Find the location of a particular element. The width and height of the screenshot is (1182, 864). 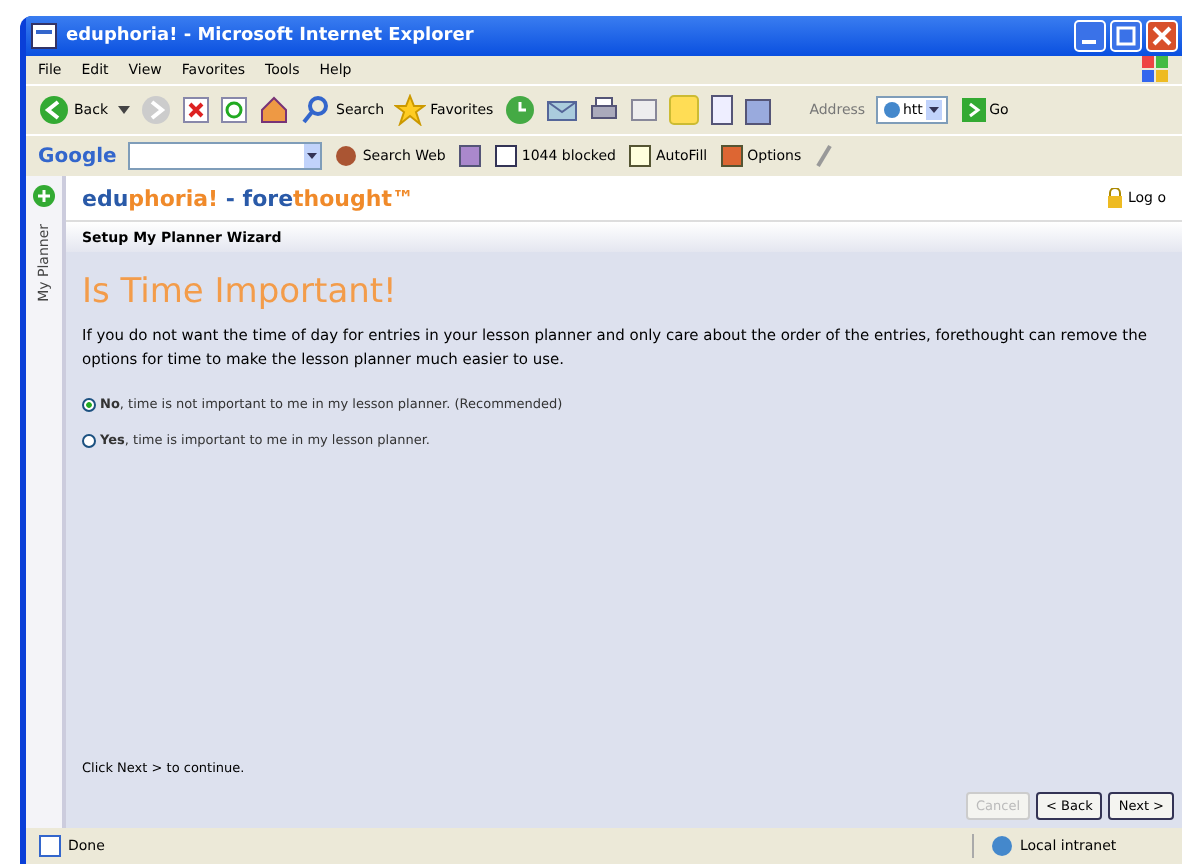

google-logo: Google is located at coordinates (77, 156).